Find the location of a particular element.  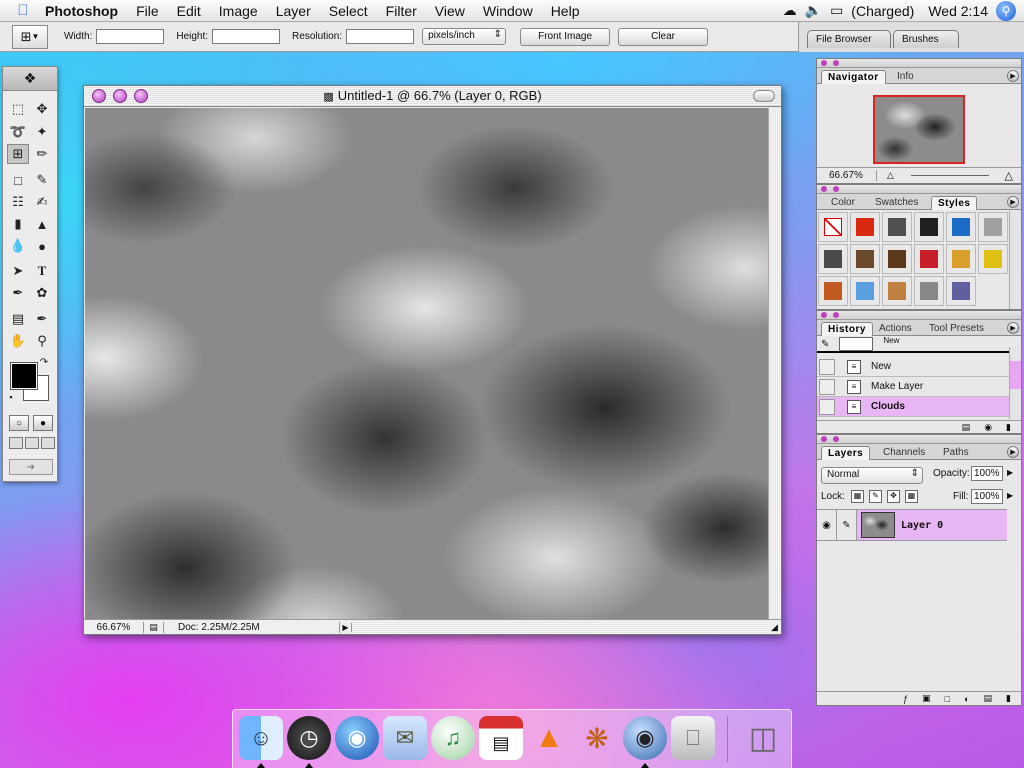

default-colors-icon: ▪ is located at coordinates (11, 397).